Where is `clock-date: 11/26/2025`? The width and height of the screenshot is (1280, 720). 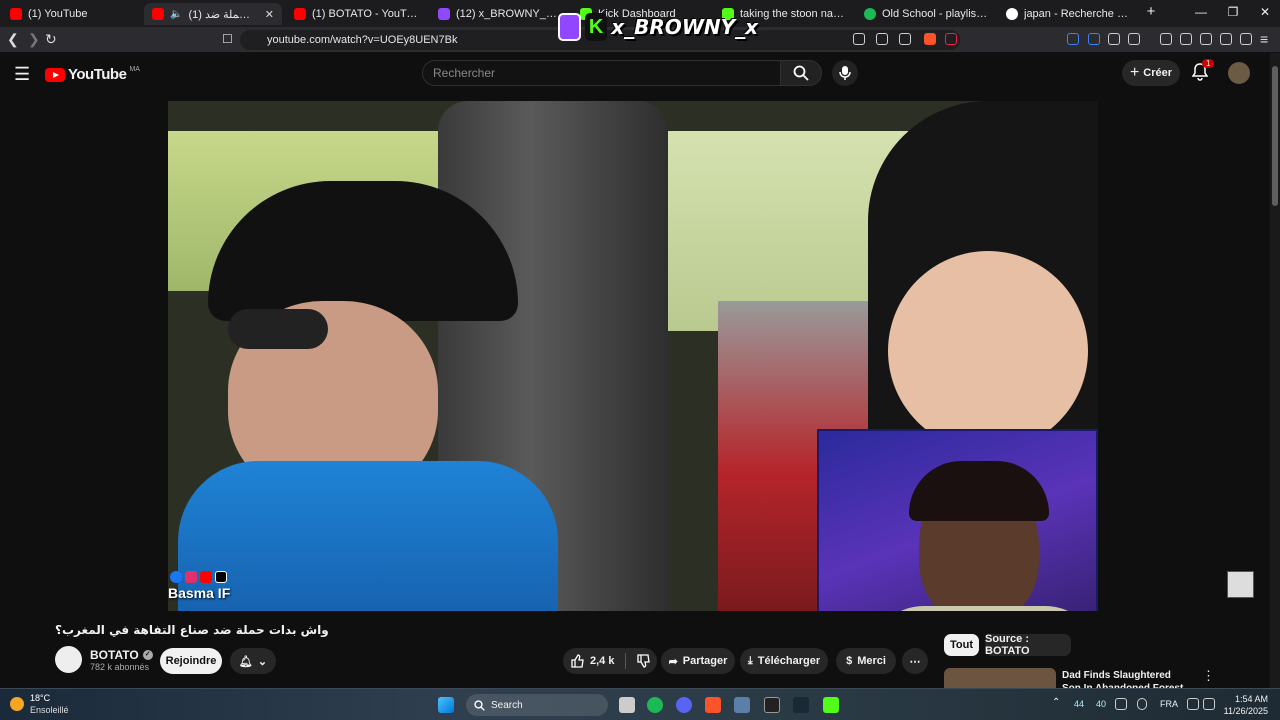
clock-date: 11/26/2025 is located at coordinates (1240, 711).